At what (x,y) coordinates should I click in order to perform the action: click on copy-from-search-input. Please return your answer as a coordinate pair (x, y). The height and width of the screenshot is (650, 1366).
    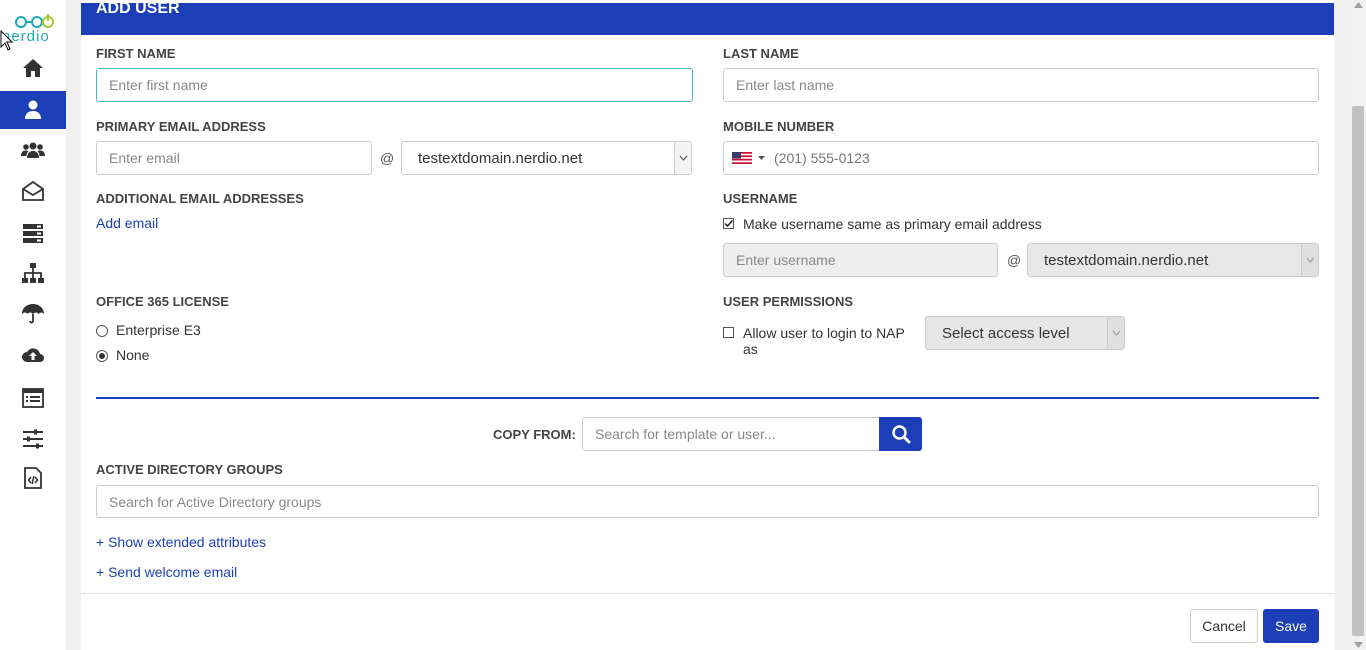
    Looking at the image, I should click on (731, 434).